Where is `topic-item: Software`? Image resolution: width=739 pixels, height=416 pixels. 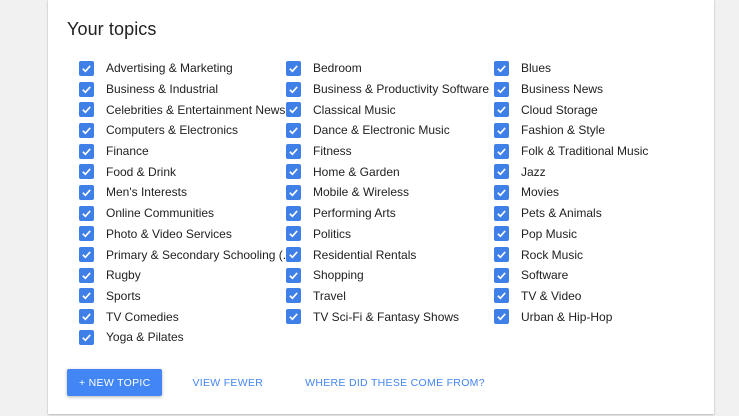 topic-item: Software is located at coordinates (571, 275).